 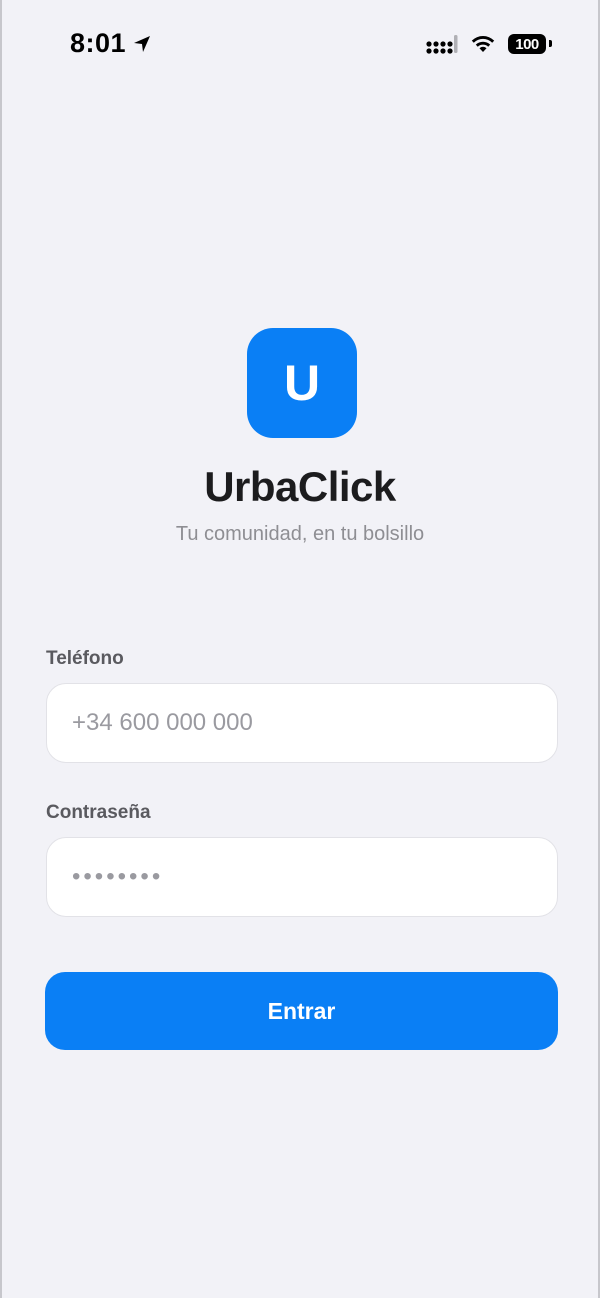 I want to click on status-time: 8:01, so click(x=111, y=43).